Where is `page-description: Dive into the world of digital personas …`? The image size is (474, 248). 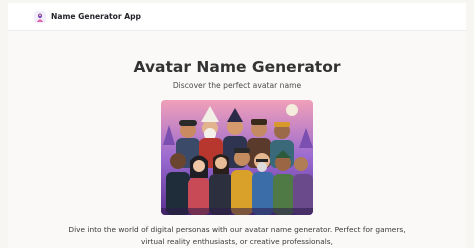 page-description: Dive into the world of digital personas … is located at coordinates (237, 235).